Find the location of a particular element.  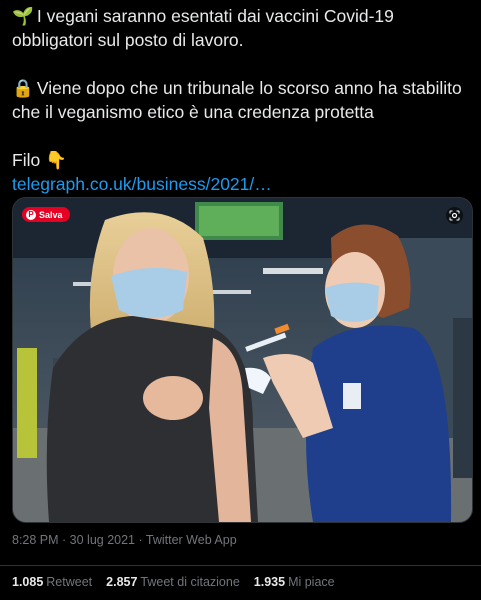

tweet-timestamp: 8:28 PM · 30 lug 2021 · Twitter Web App is located at coordinates (124, 540).